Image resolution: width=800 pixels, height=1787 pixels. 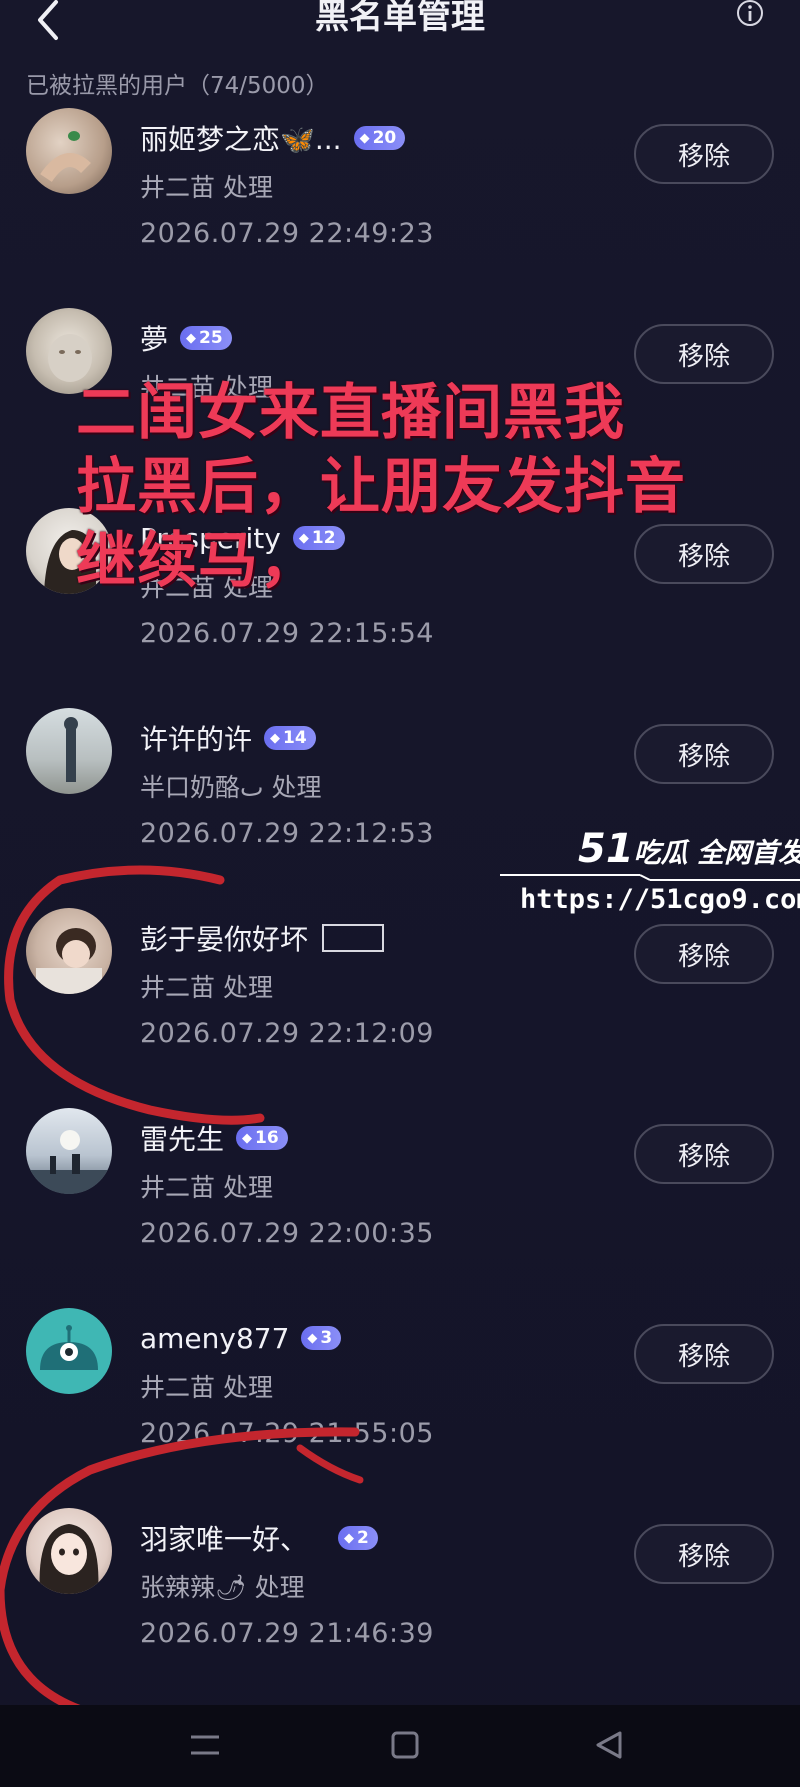 What do you see at coordinates (215, 1338) in the screenshot?
I see `user-name: ameny877` at bounding box center [215, 1338].